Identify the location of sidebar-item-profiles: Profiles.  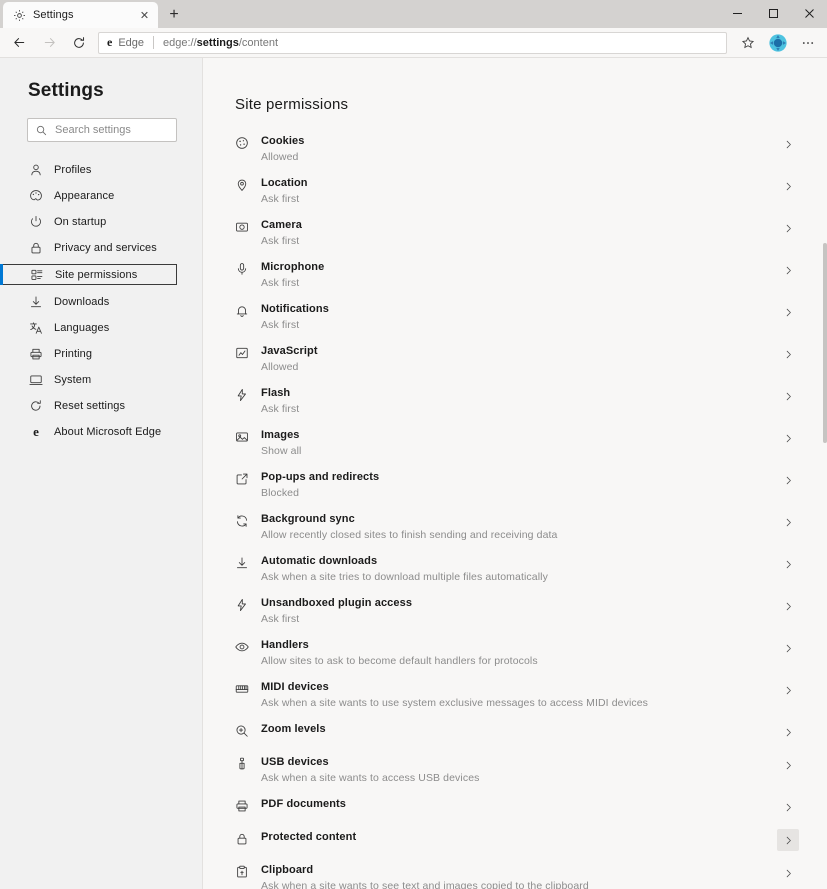
(88, 169).